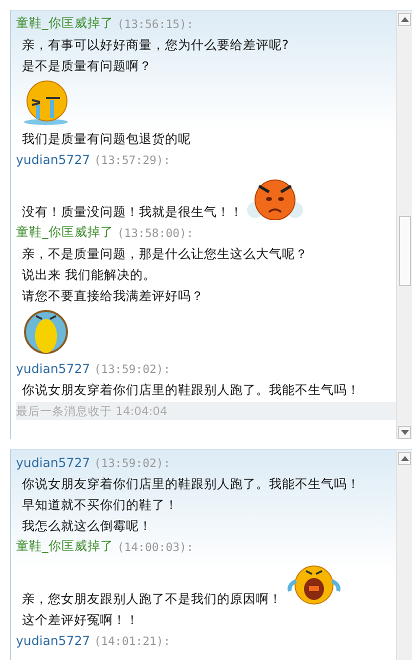 The width and height of the screenshot is (420, 668). What do you see at coordinates (87, 526) in the screenshot?
I see `message-text: 我怎么就这么倒霉呢！` at bounding box center [87, 526].